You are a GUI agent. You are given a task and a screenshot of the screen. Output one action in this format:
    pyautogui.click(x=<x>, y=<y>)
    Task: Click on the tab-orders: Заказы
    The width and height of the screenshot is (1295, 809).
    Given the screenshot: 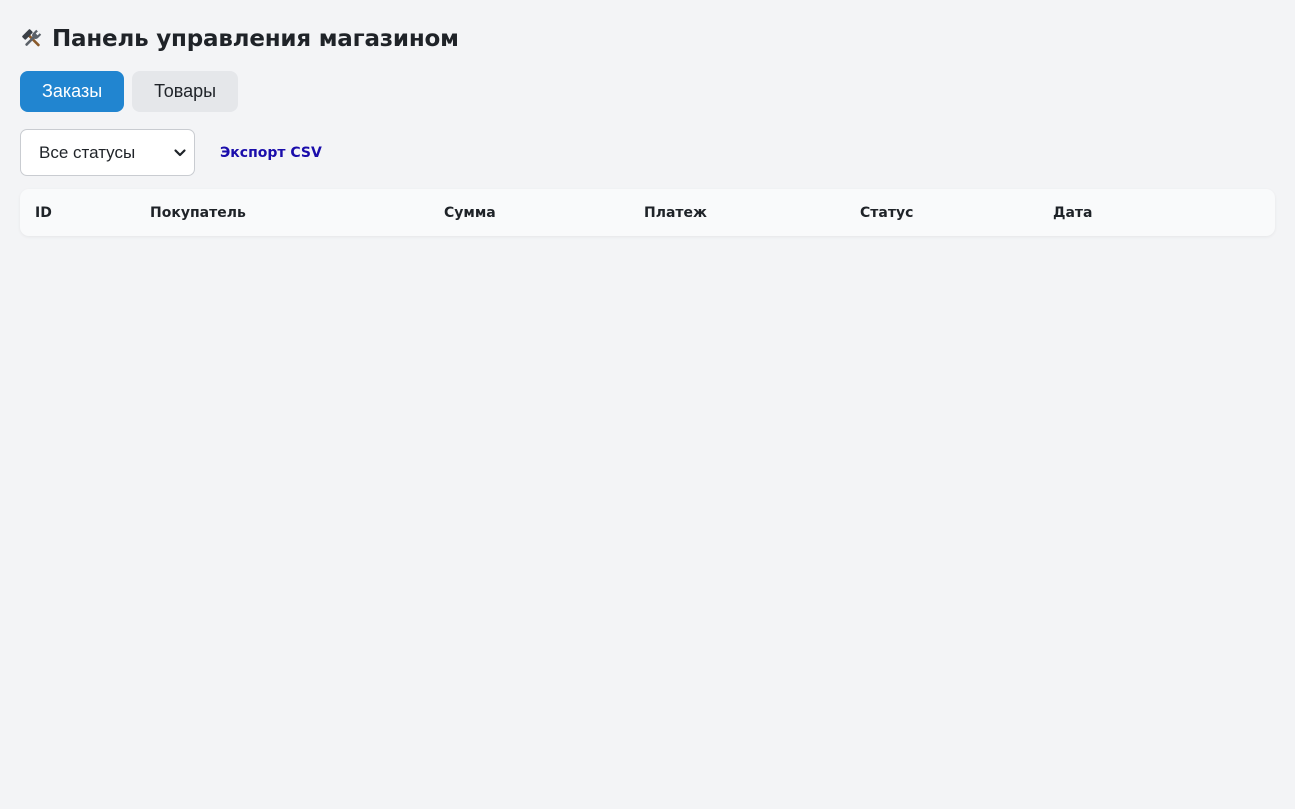 What is the action you would take?
    pyautogui.click(x=72, y=91)
    